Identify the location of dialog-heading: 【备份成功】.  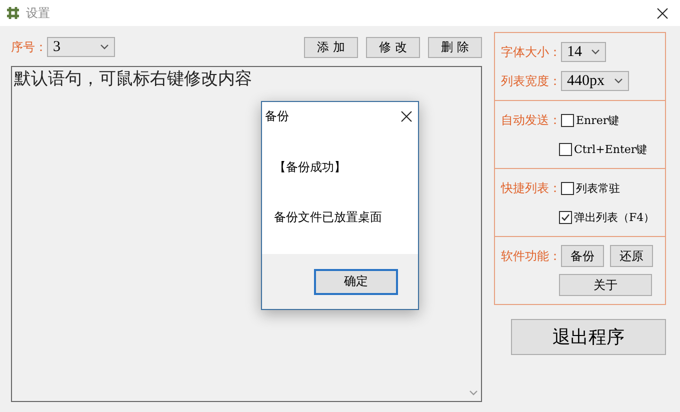
(310, 167).